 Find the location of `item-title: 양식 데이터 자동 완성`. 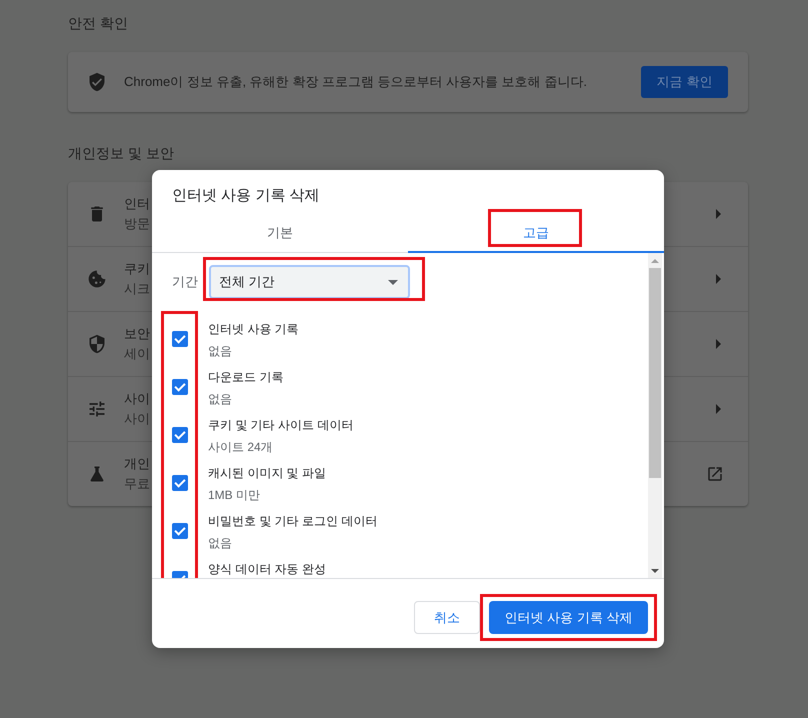

item-title: 양식 데이터 자동 완성 is located at coordinates (267, 569).